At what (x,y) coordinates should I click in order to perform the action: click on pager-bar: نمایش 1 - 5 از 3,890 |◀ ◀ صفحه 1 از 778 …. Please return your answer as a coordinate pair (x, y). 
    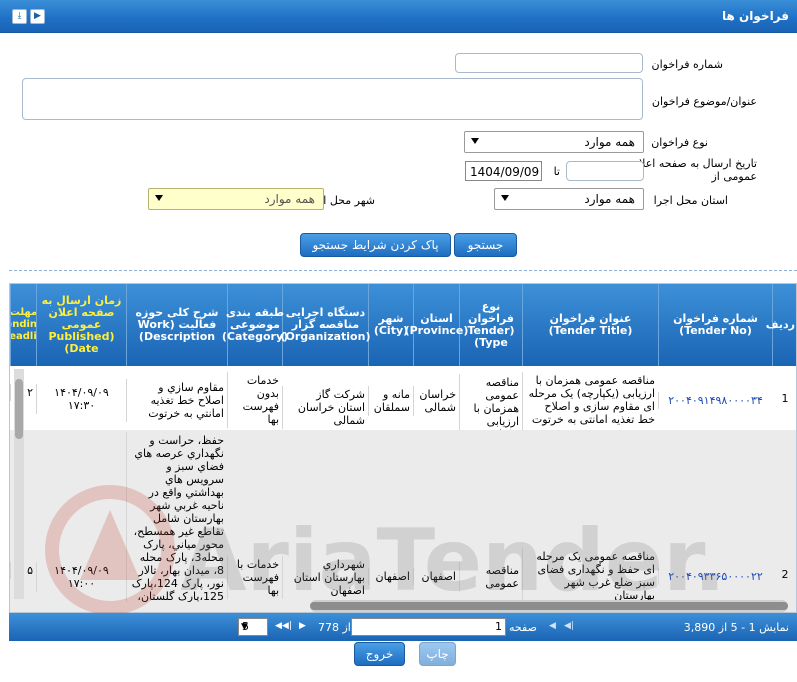
    Looking at the image, I should click on (403, 627).